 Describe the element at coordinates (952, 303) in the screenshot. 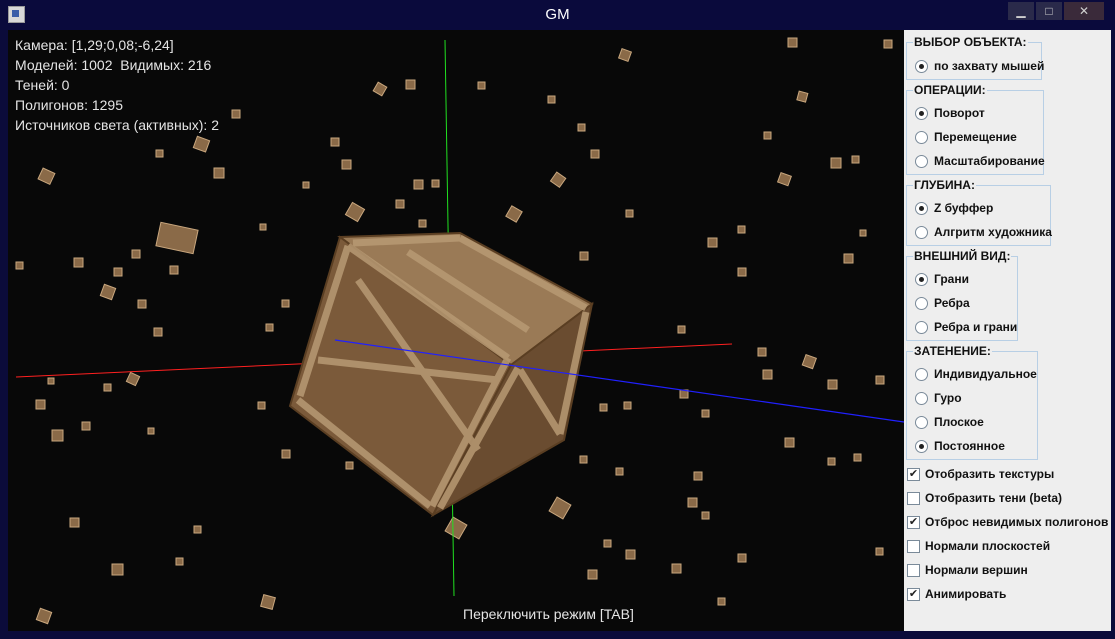

I see `radio-label: Ребра` at that location.